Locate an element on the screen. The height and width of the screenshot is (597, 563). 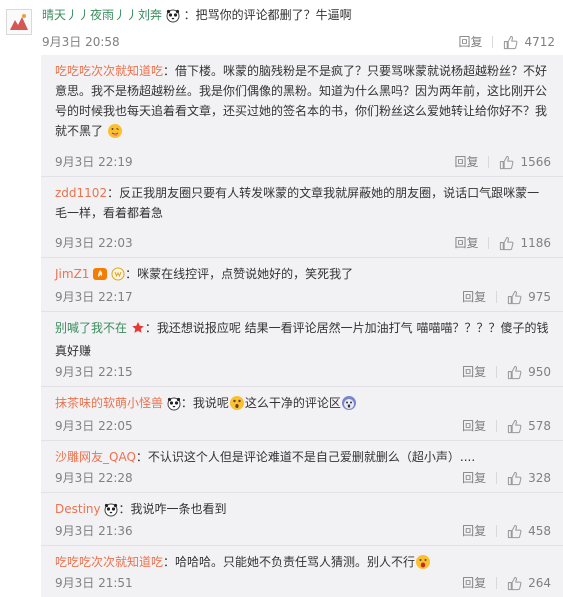
like-count: 1186 is located at coordinates (535, 243).